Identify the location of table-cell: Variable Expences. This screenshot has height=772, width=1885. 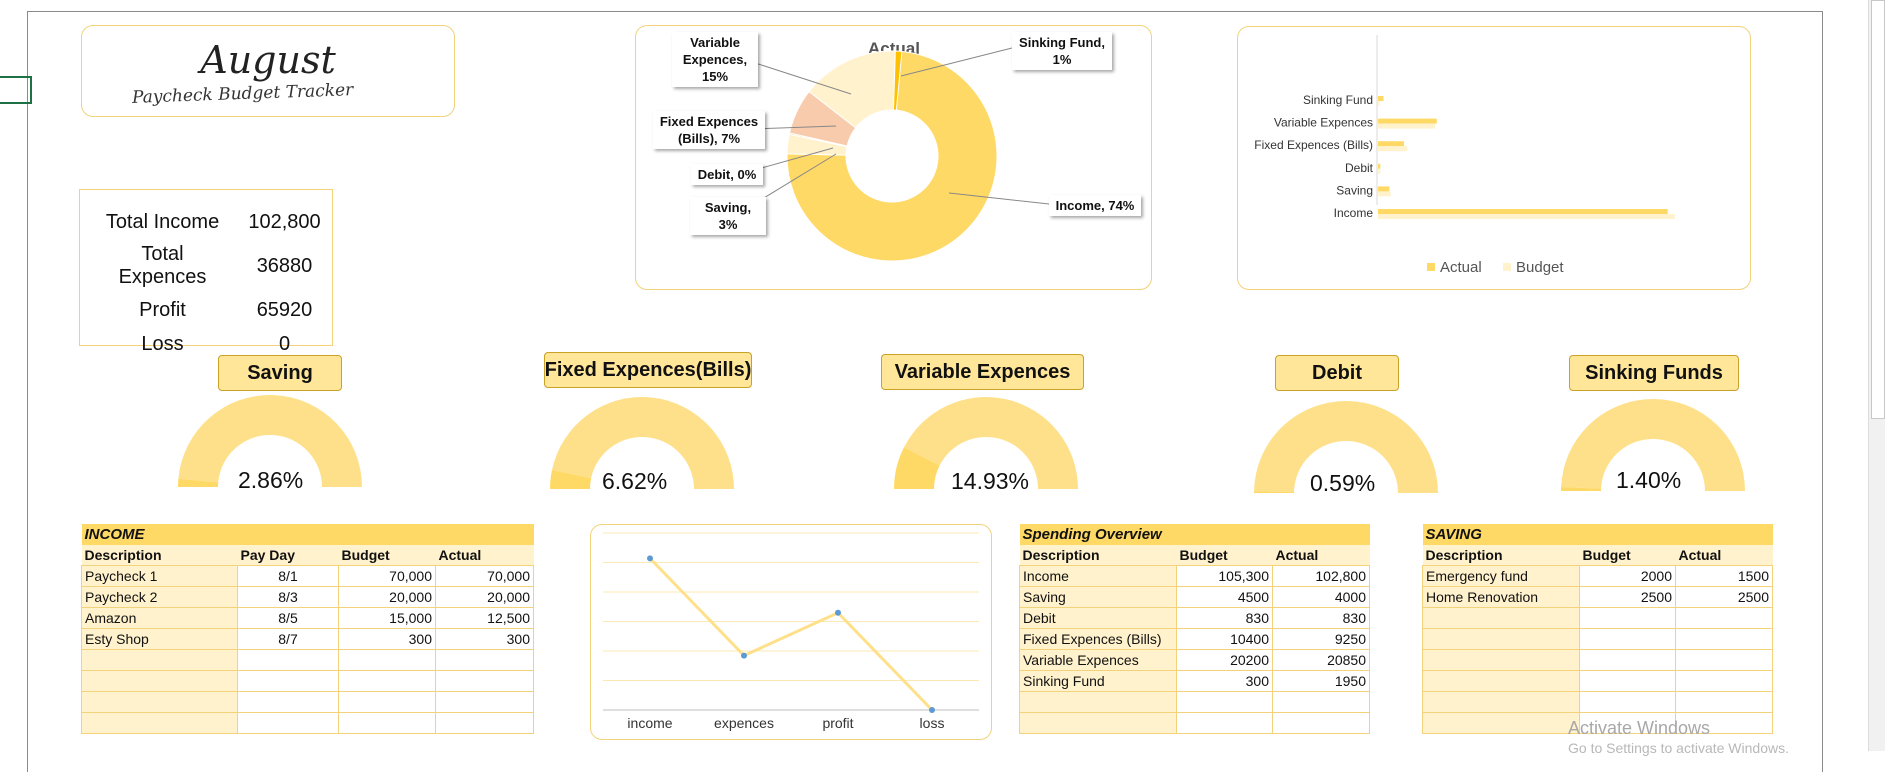
(1098, 660).